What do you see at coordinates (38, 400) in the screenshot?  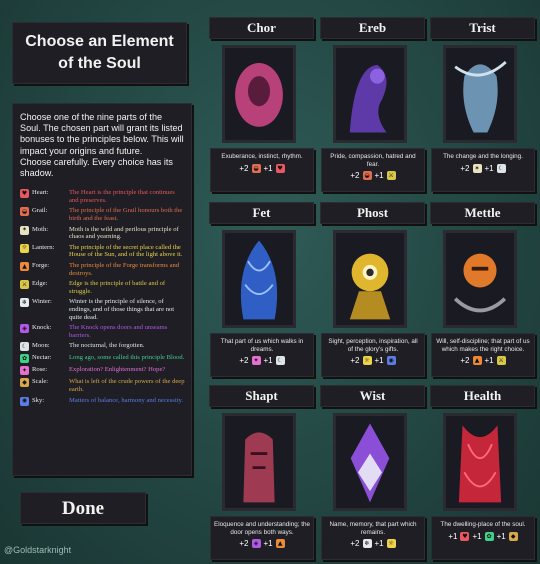 I see `element-name: Sky:` at bounding box center [38, 400].